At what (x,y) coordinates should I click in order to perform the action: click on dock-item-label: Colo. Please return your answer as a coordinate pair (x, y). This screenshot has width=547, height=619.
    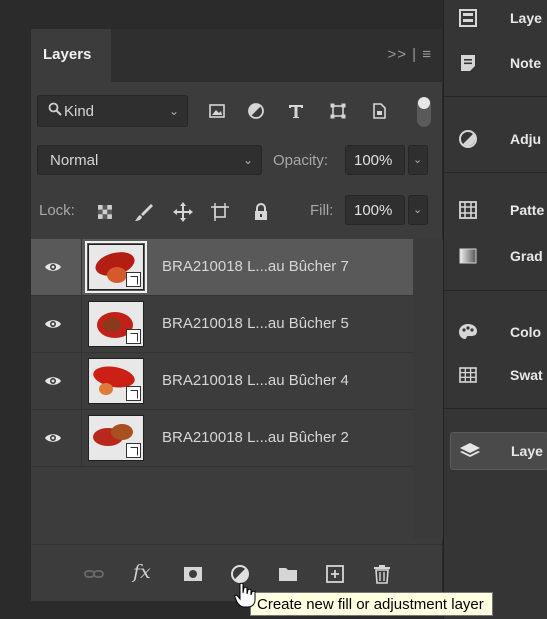
    Looking at the image, I should click on (526, 332).